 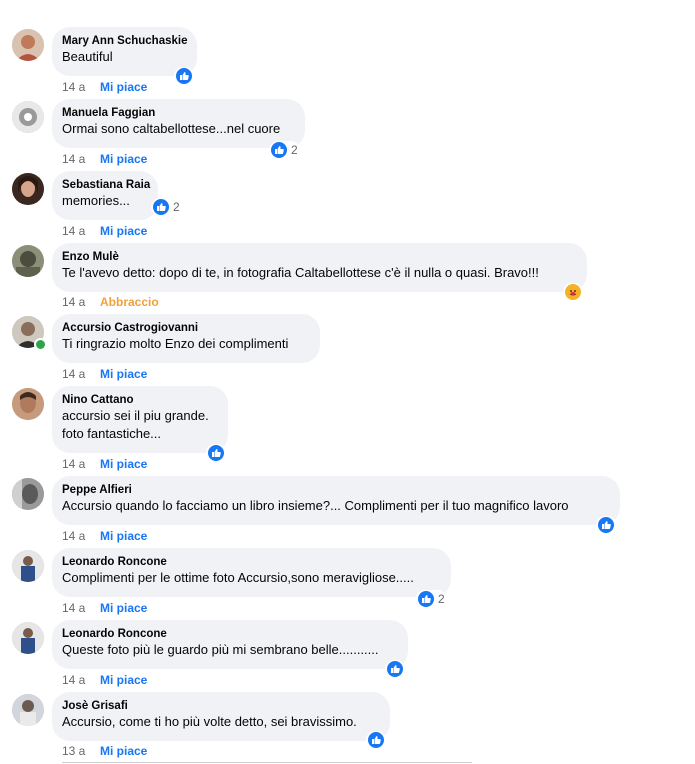 I want to click on divider, so click(x=267, y=762).